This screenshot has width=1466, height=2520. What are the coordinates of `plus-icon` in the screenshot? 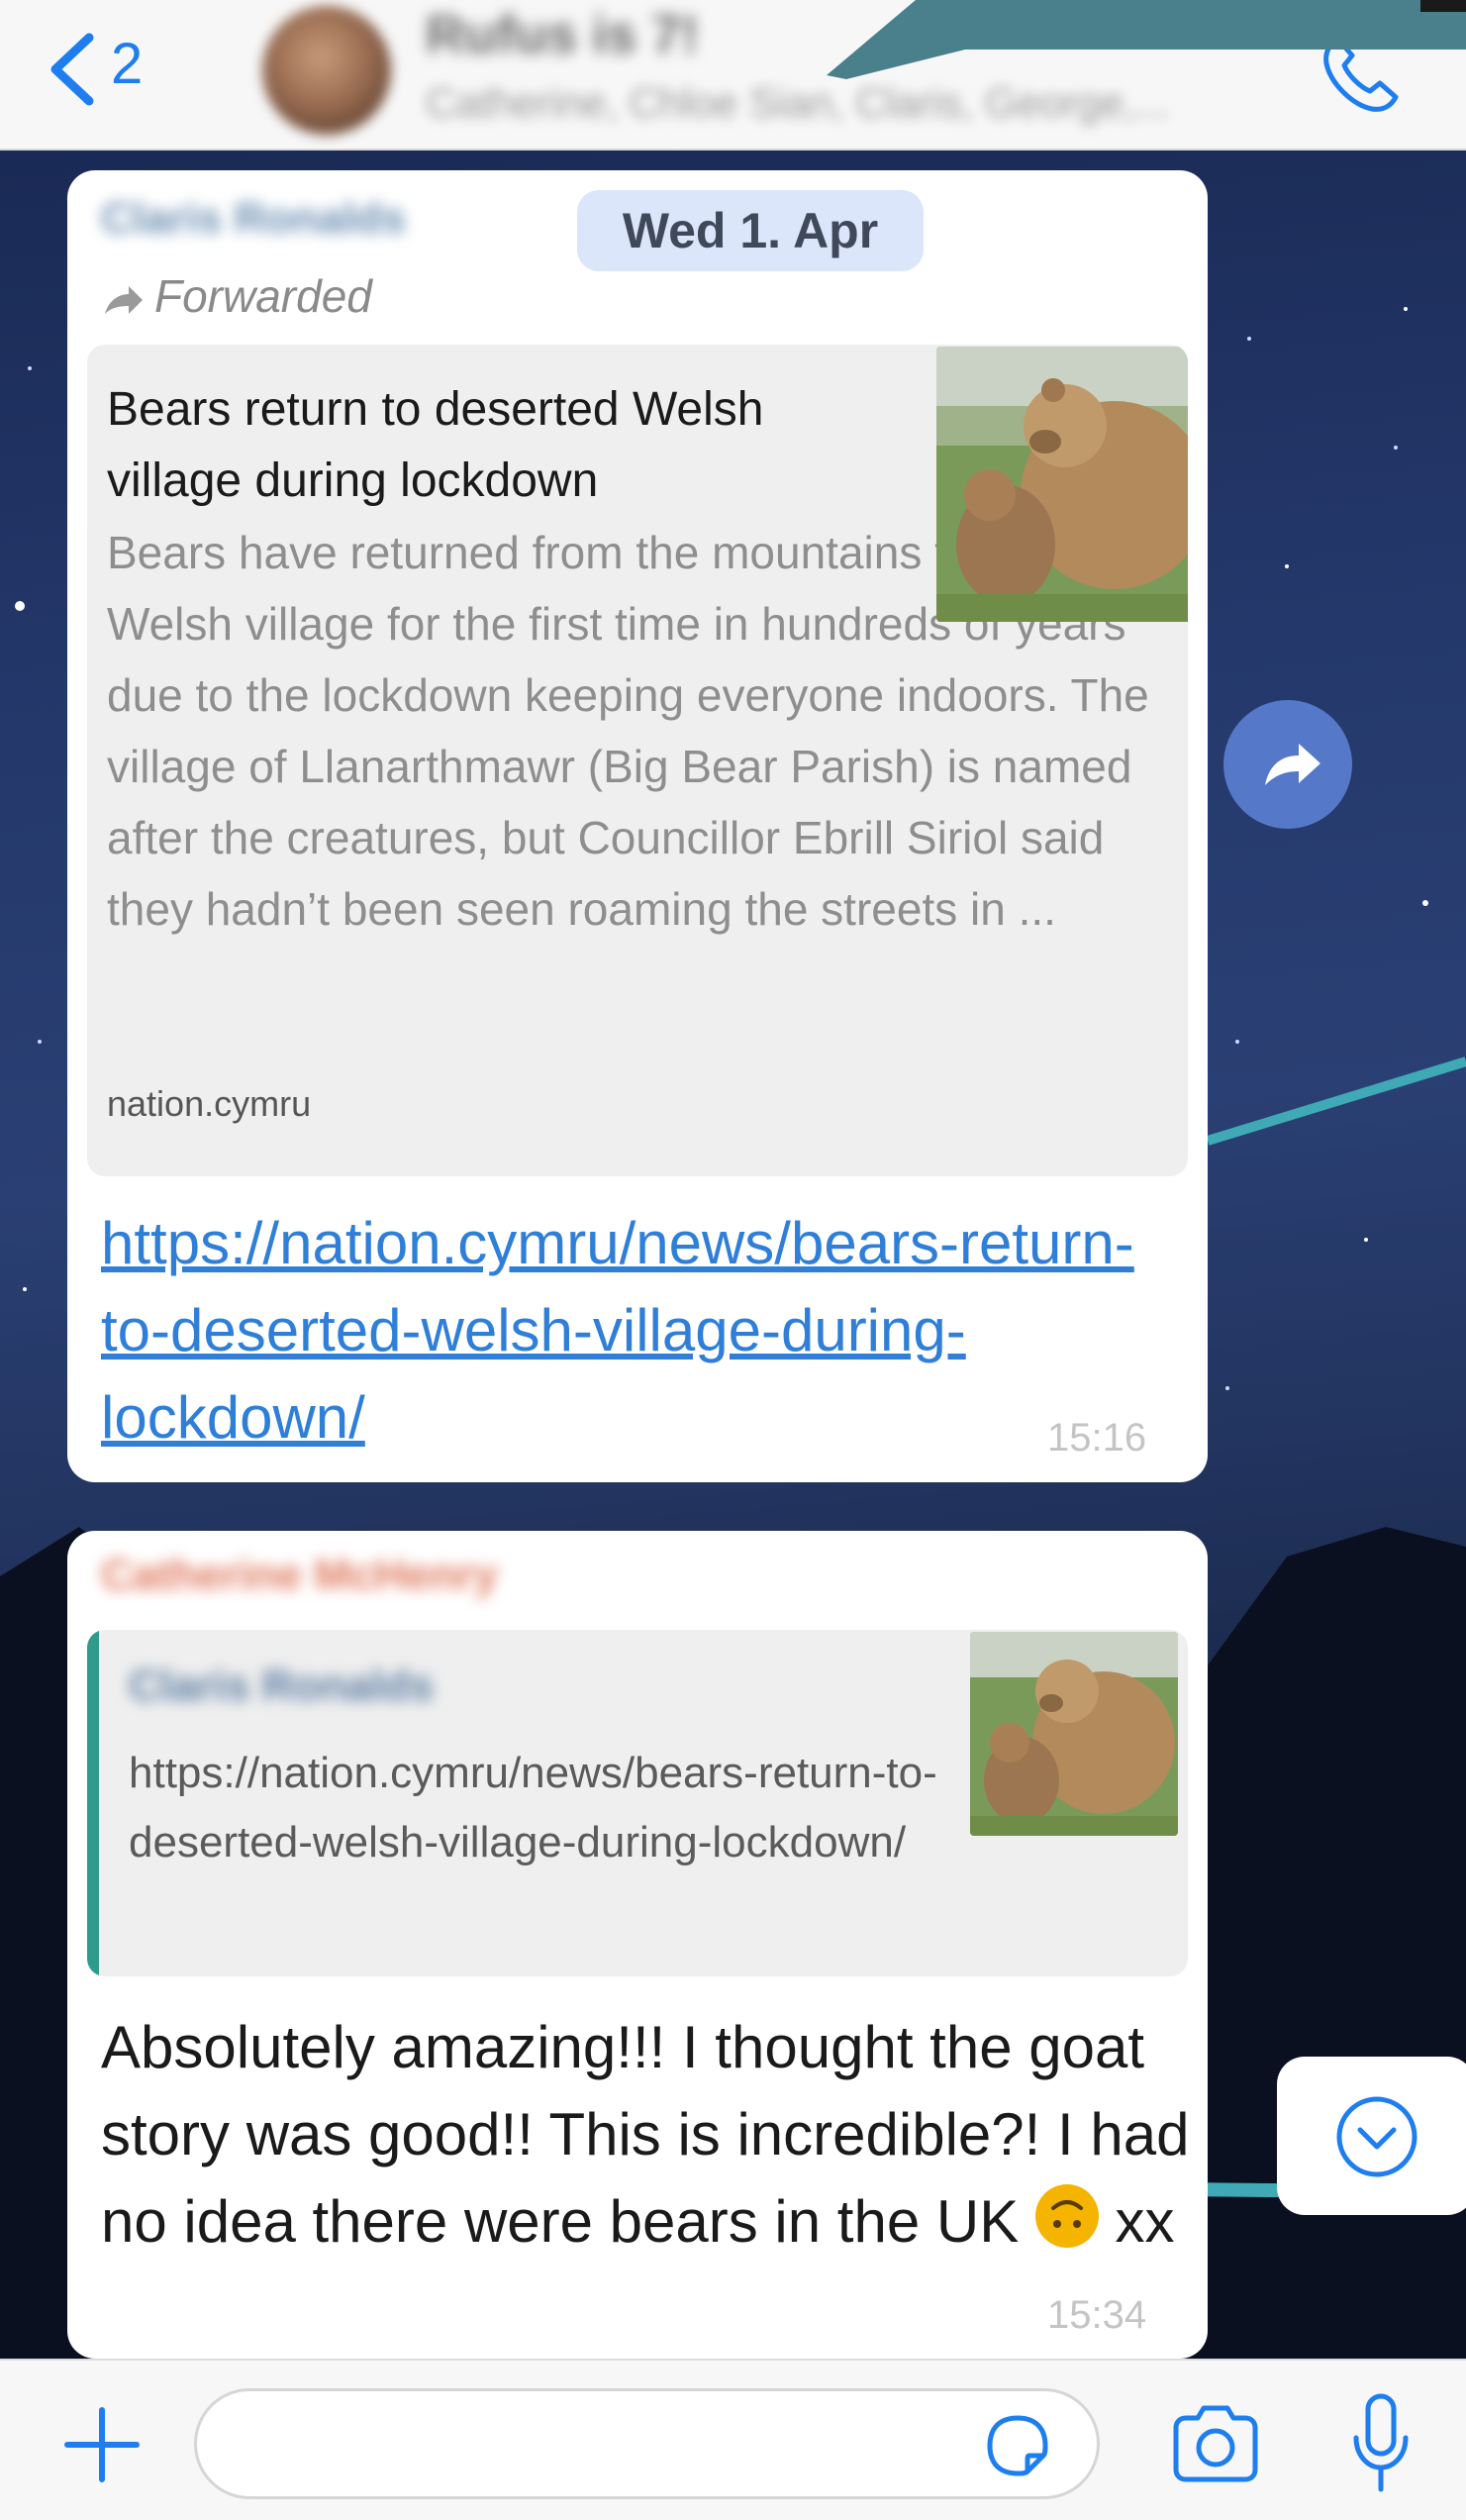 It's located at (102, 2444).